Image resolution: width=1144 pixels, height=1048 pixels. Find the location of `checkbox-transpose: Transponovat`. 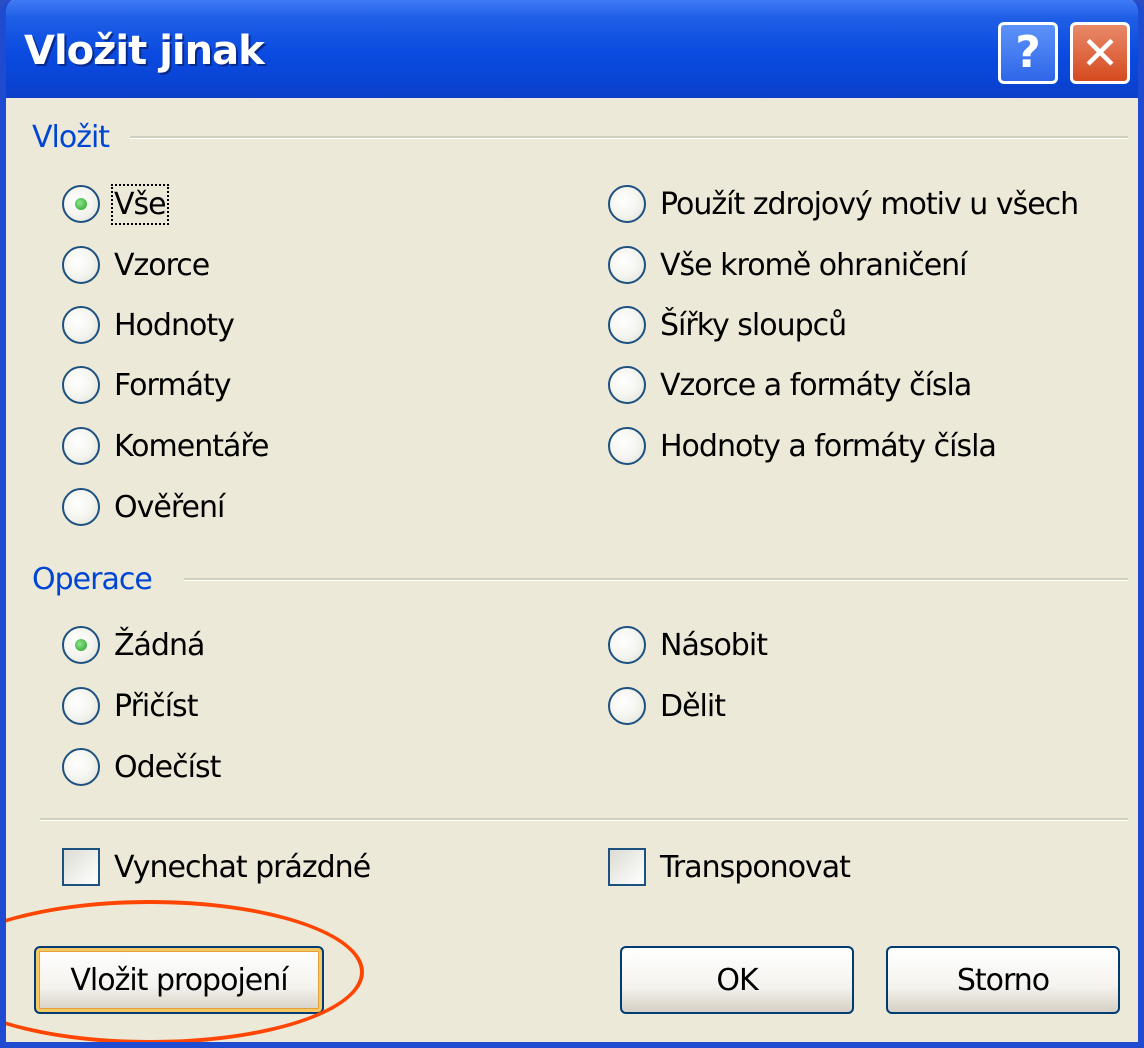

checkbox-transpose: Transponovat is located at coordinates (729, 867).